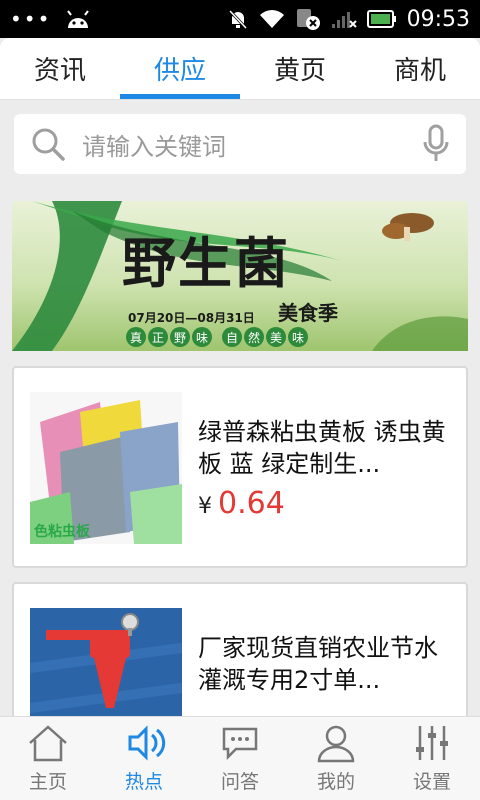 Image resolution: width=480 pixels, height=800 pixels. I want to click on banner-tag-char: 然, so click(254, 337).